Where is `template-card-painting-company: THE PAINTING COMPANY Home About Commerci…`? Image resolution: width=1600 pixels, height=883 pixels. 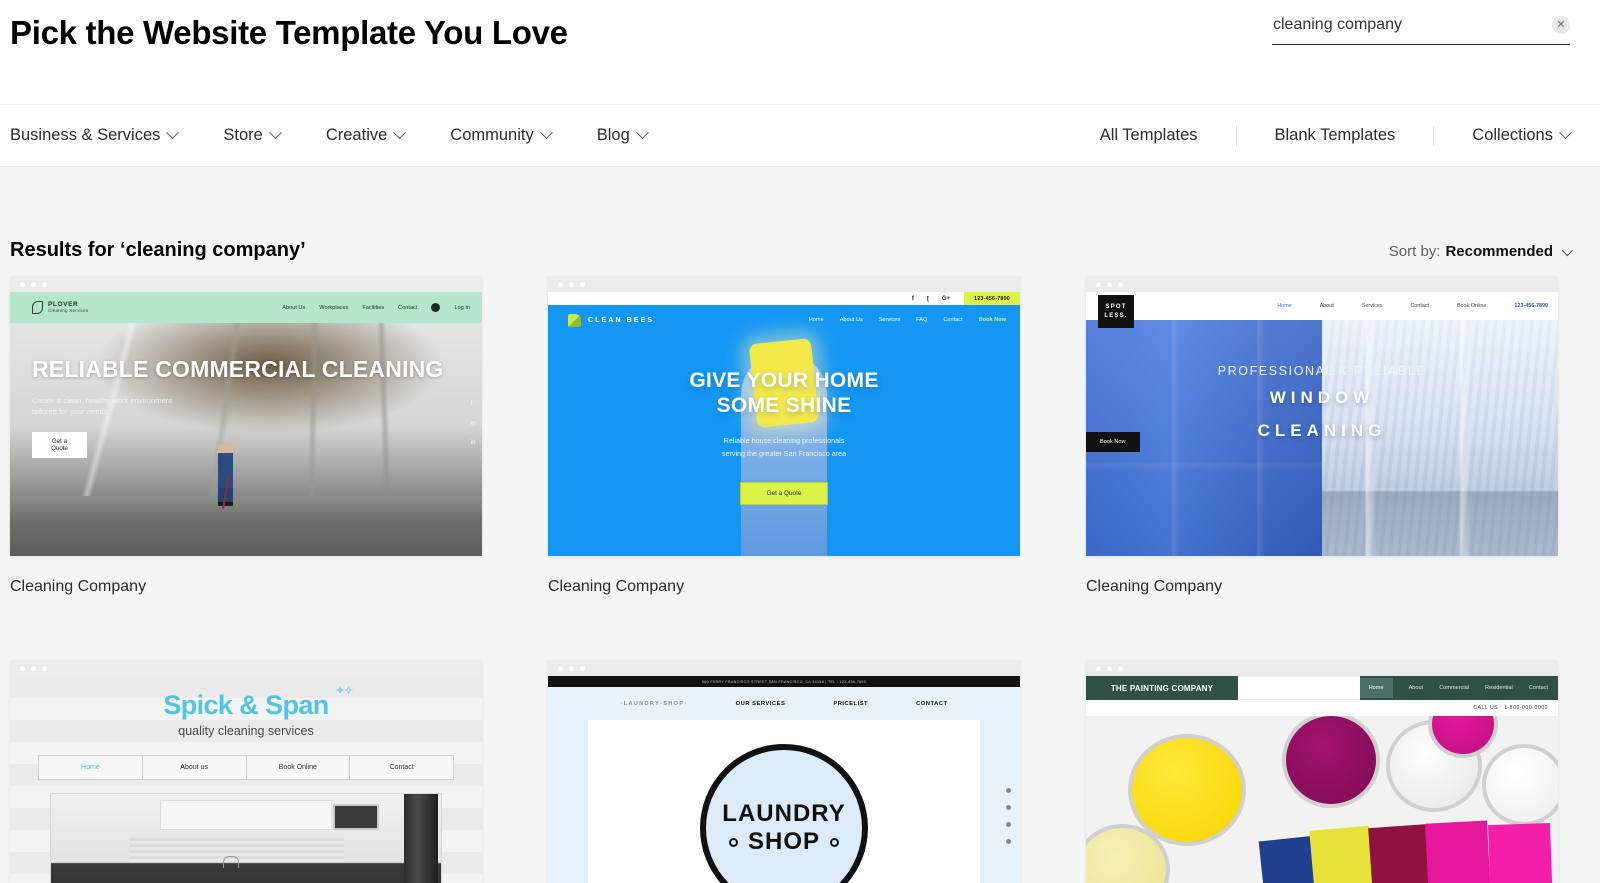 template-card-painting-company: THE PAINTING COMPANY Home About Commerci… is located at coordinates (1322, 771).